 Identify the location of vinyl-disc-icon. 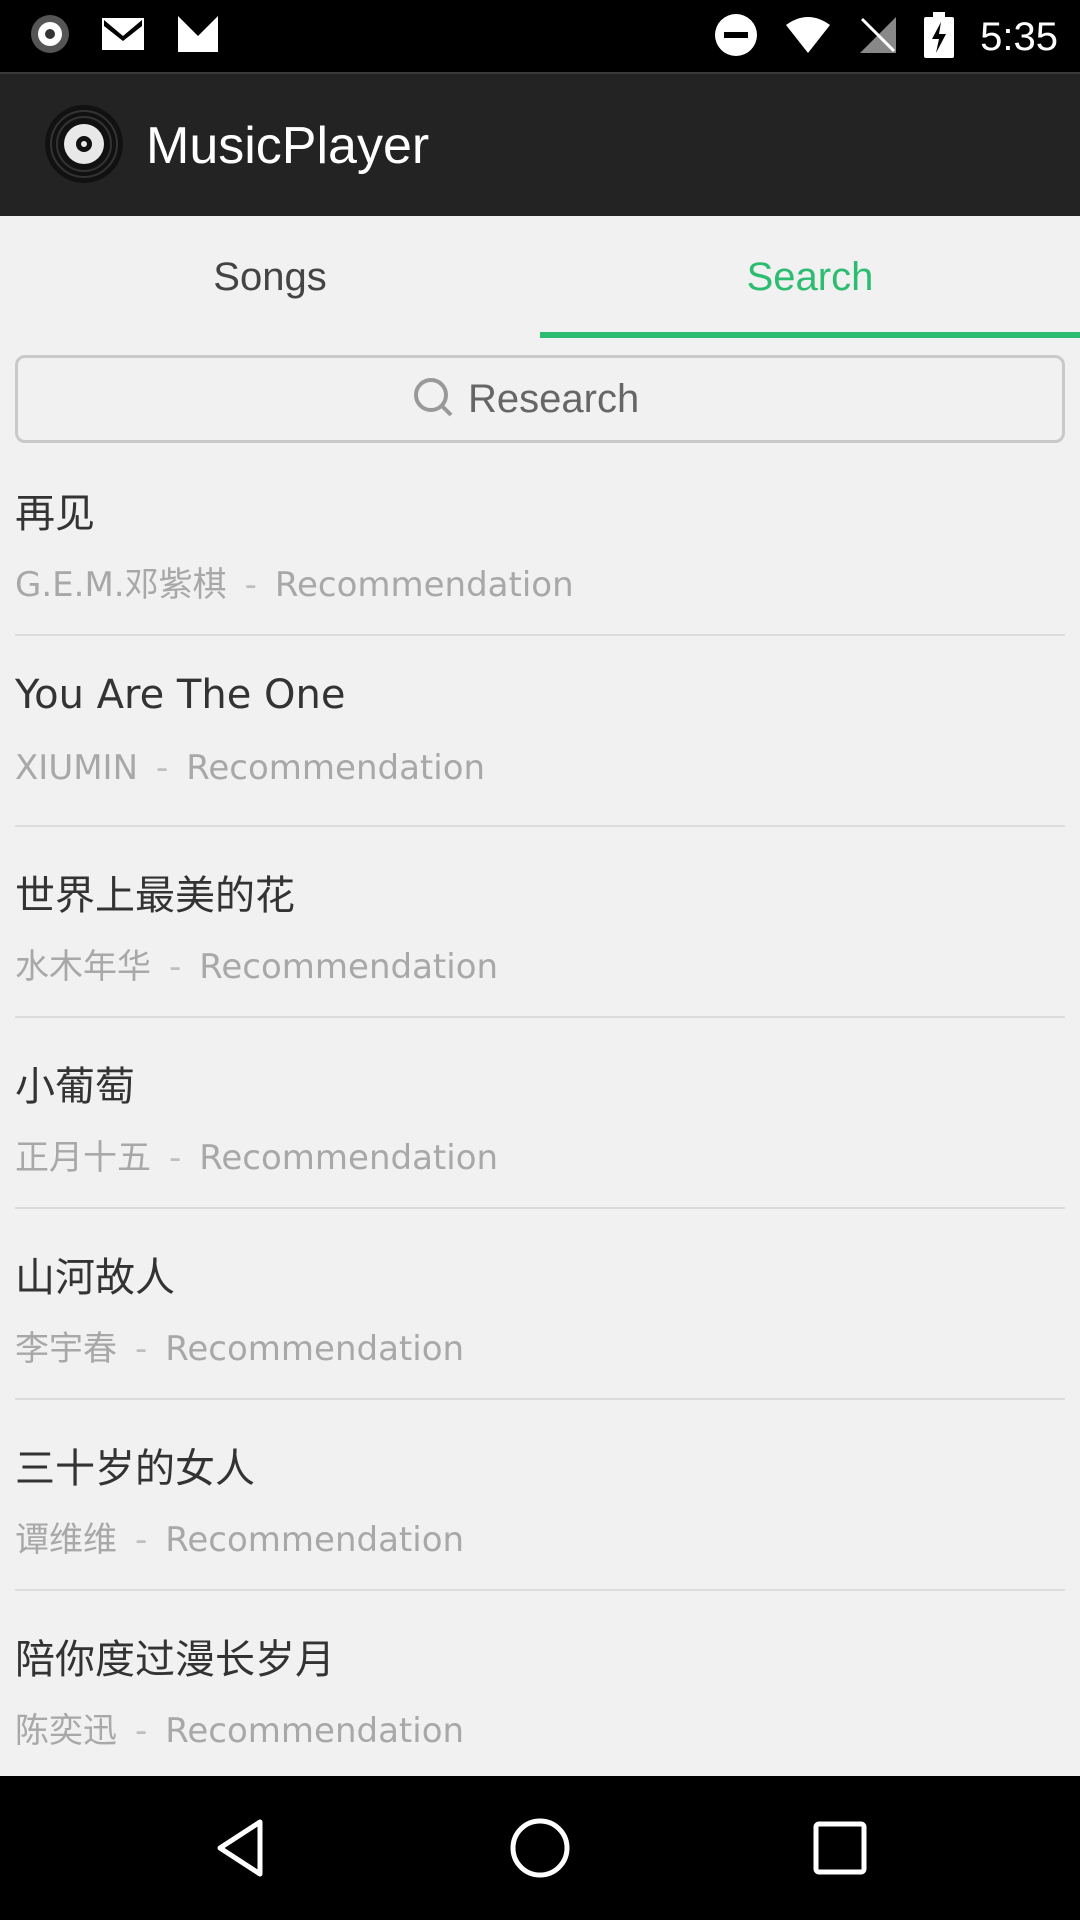
(84, 144).